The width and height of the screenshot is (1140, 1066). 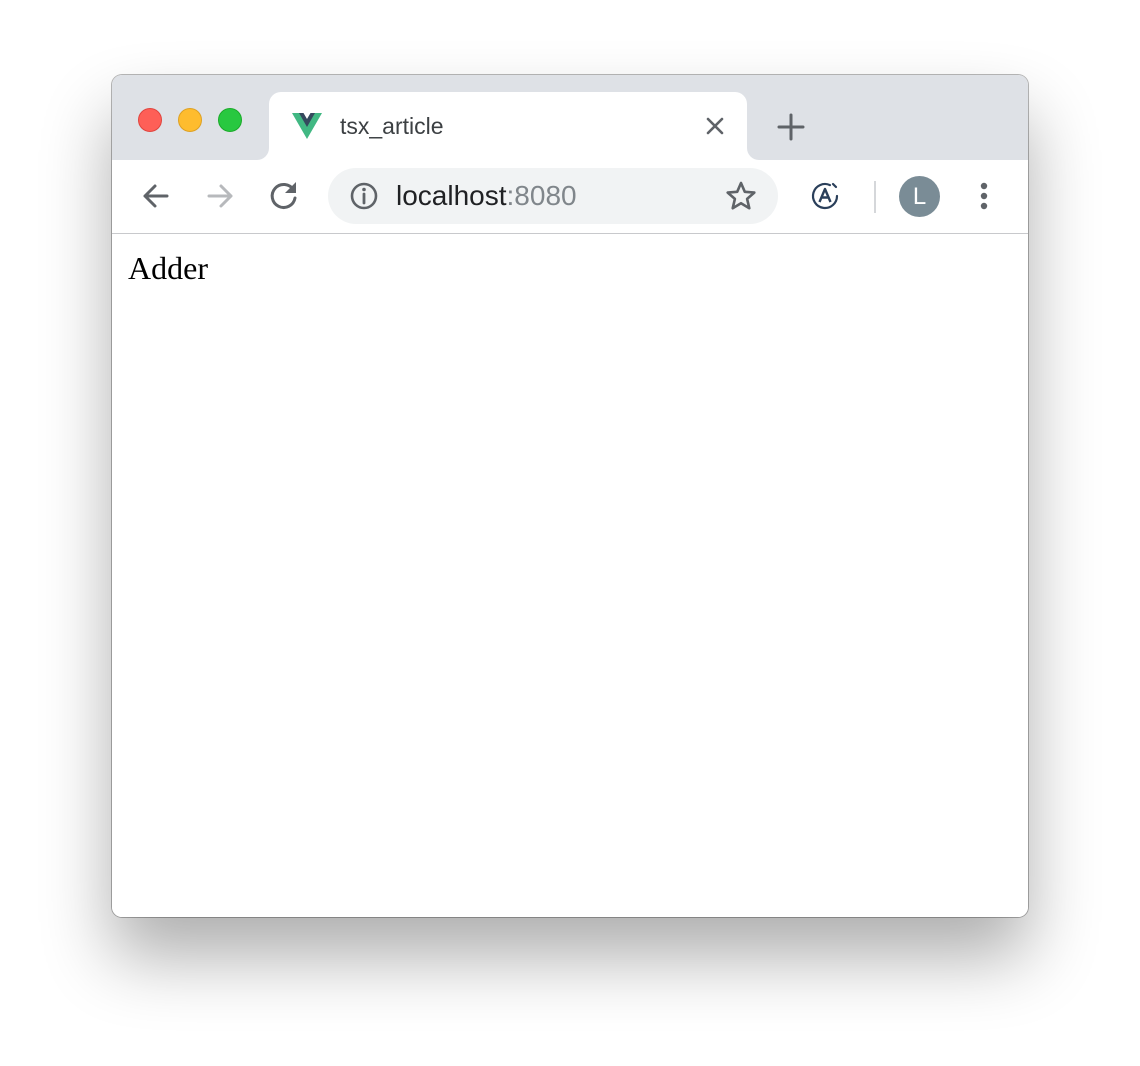 I want to click on info-icon, so click(x=364, y=196).